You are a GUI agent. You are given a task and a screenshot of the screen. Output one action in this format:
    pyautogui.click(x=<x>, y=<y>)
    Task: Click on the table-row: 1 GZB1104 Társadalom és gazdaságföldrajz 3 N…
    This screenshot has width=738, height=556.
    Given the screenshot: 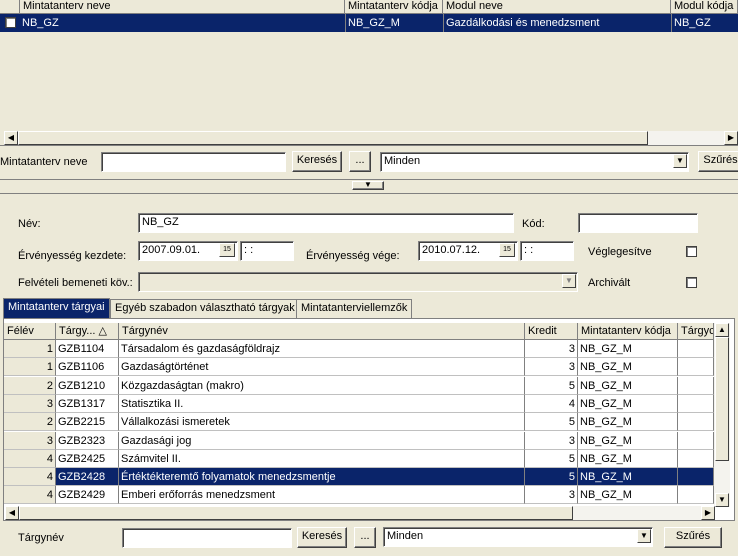 What is the action you would take?
    pyautogui.click(x=359, y=349)
    